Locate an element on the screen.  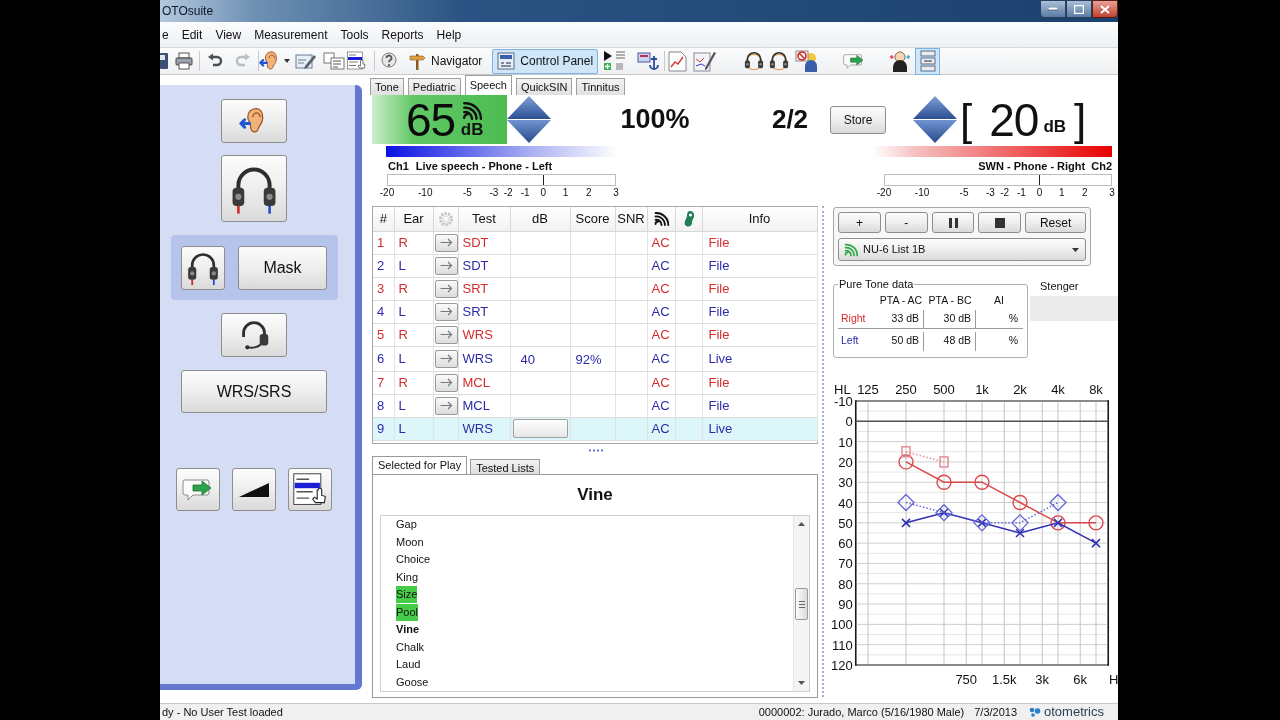
menu-item: View is located at coordinates (228, 34).